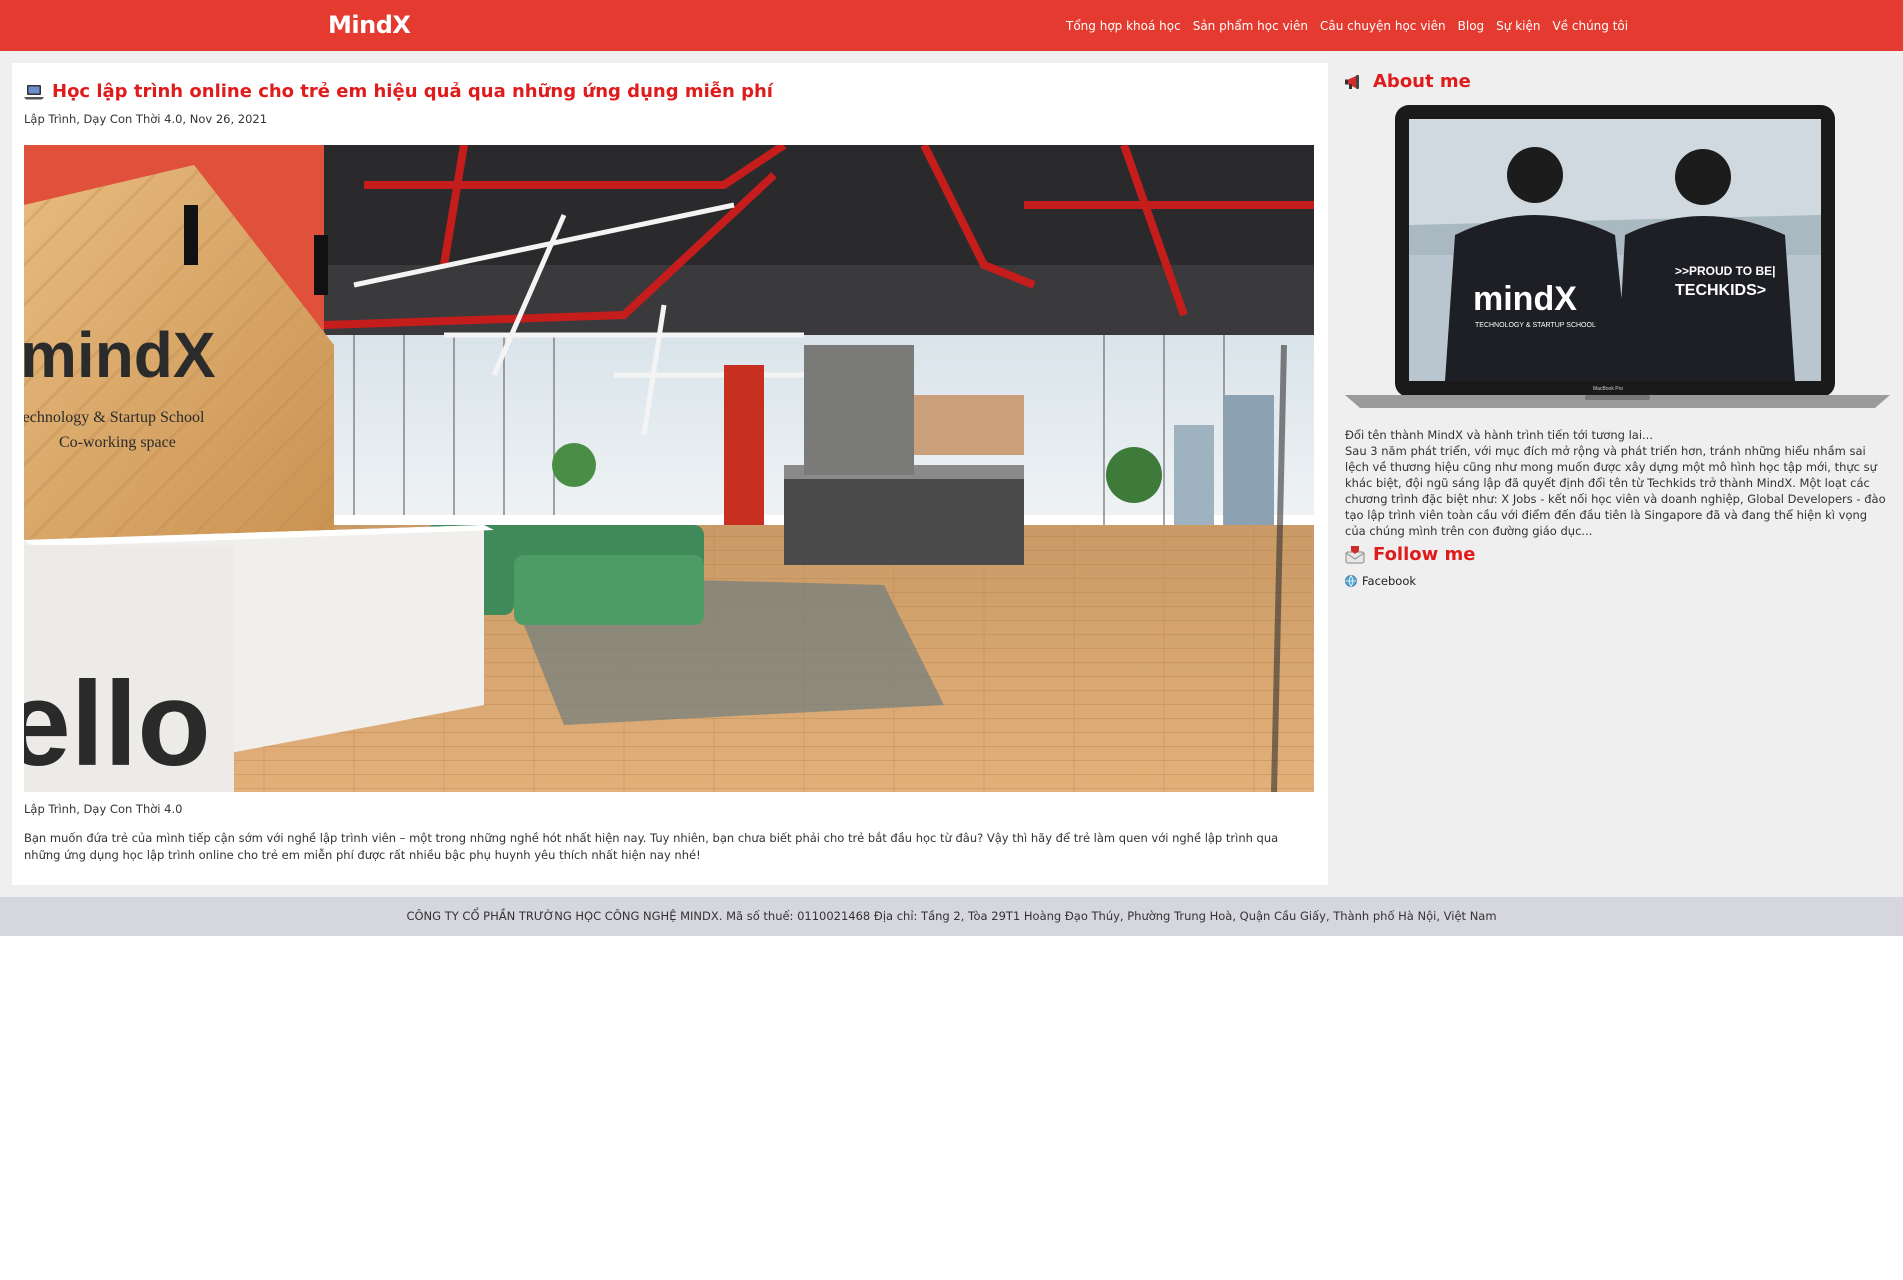 The image size is (1903, 1280). Describe the element at coordinates (1389, 581) in the screenshot. I see `facebook-link-label: Facebook` at that location.